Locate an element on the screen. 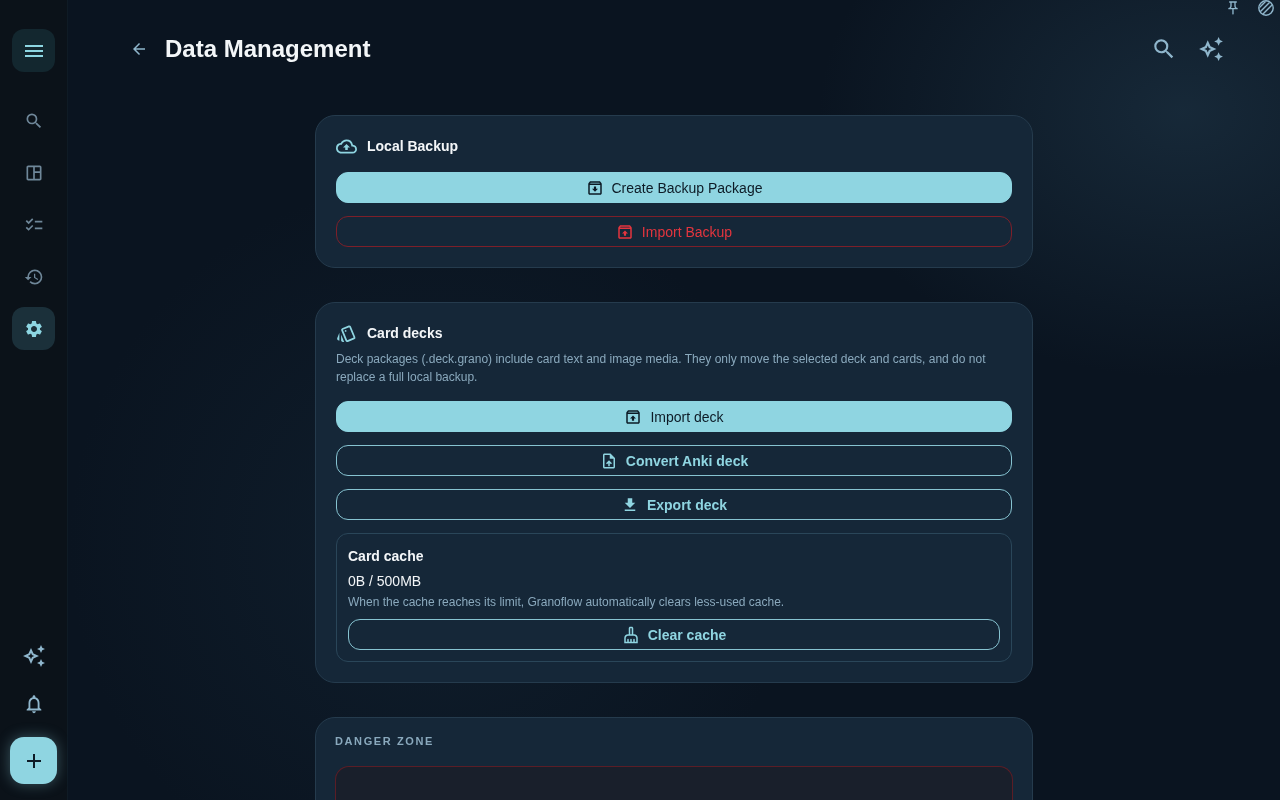 The width and height of the screenshot is (1280, 800). primary-button: Import deck is located at coordinates (674, 416).